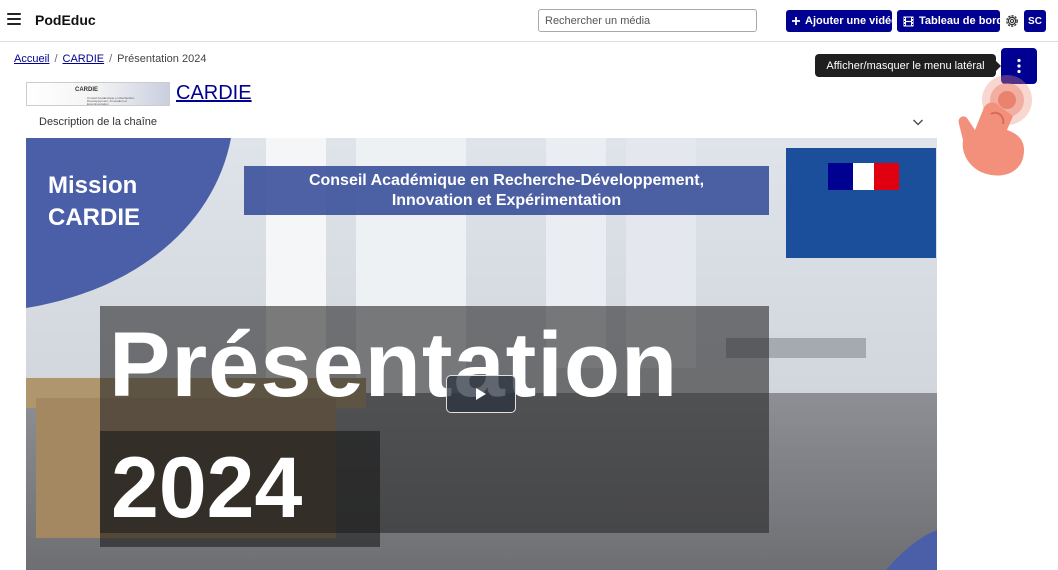  I want to click on hamburger-icon, so click(14, 19).